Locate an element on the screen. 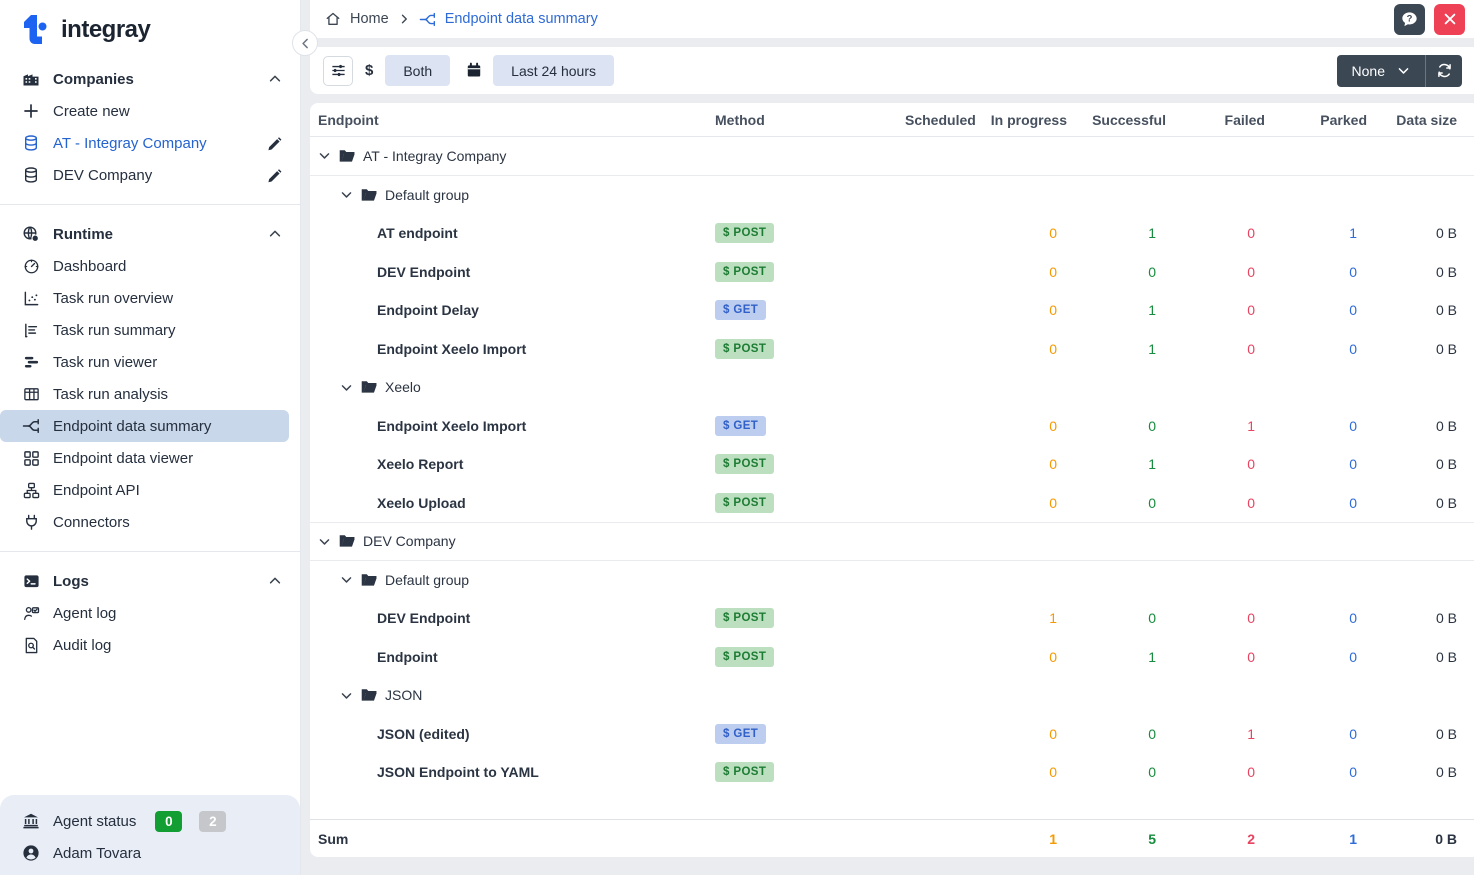 Image resolution: width=1474 pixels, height=875 pixels. sidebar-collapse-button is located at coordinates (305, 43).